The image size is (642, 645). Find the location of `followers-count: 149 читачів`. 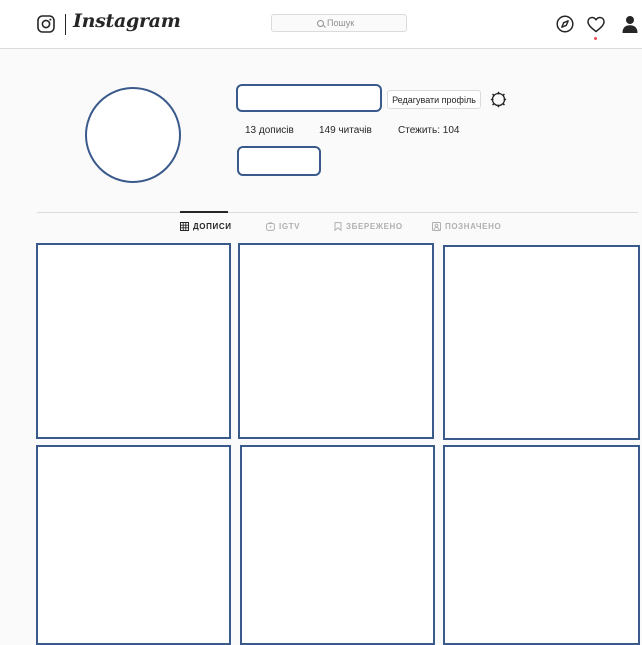

followers-count: 149 читачів is located at coordinates (345, 130).